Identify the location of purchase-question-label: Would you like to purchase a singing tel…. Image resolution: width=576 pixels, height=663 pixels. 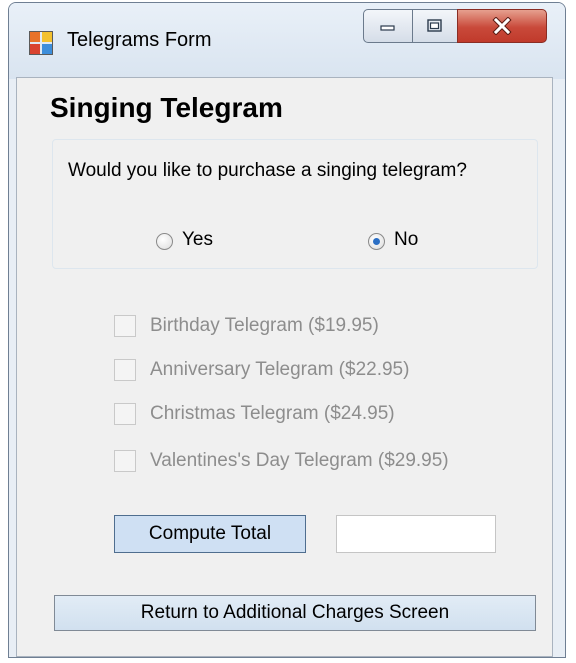
(267, 170).